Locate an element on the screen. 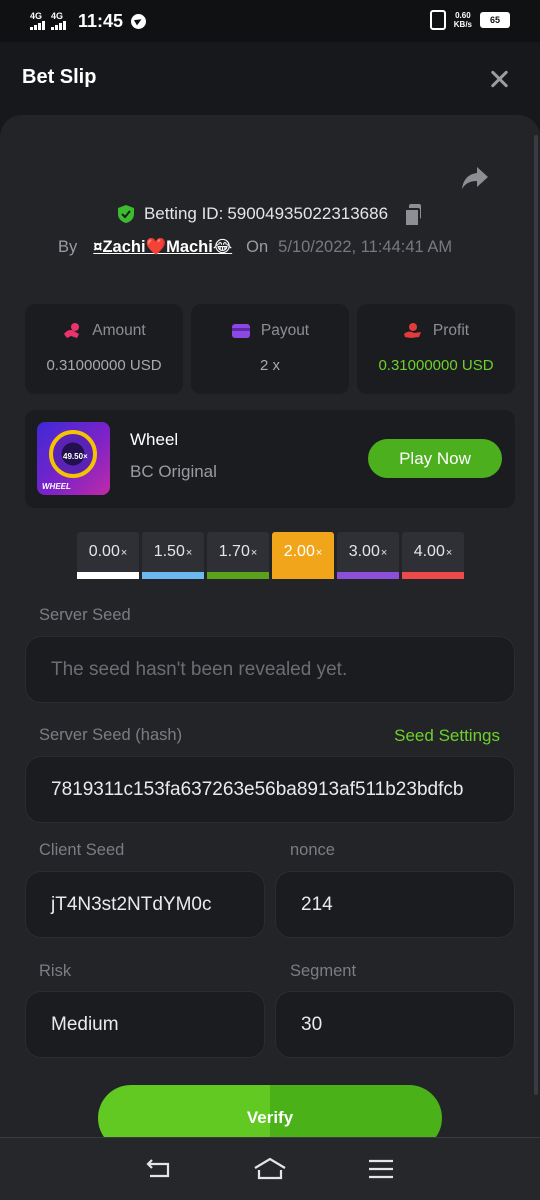 This screenshot has width=540, height=1200. betting-id-label: Betting ID: is located at coordinates (183, 213).